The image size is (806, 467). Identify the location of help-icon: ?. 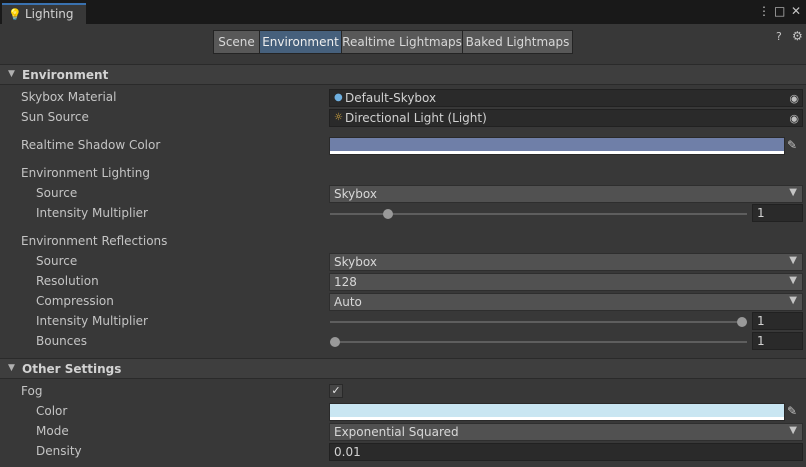
(779, 36).